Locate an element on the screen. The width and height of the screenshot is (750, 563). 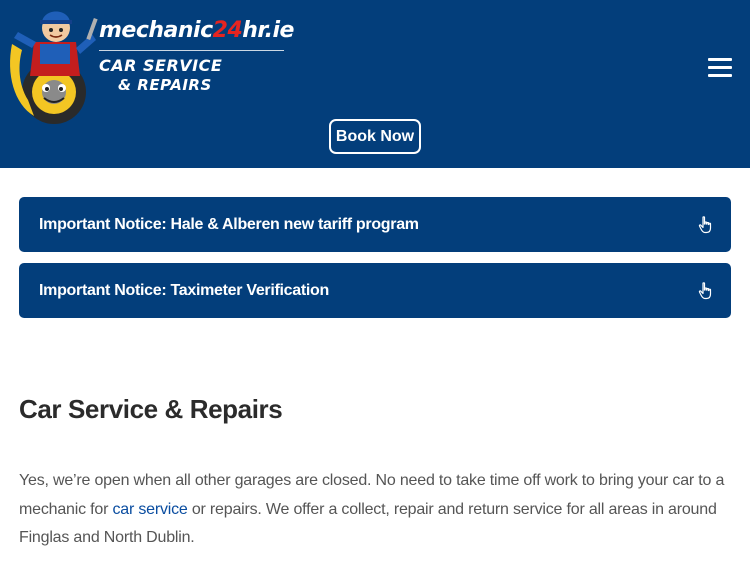
notice-label: Important Notice: Taximeter Verification is located at coordinates (184, 290).